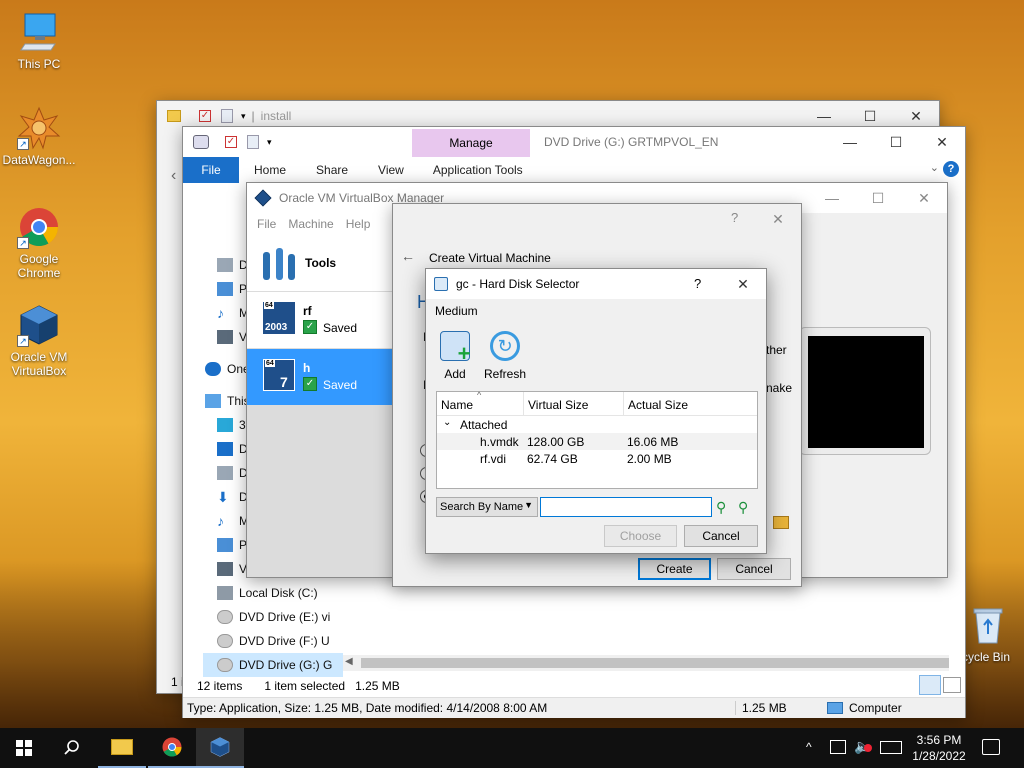 This screenshot has height=768, width=1024. I want to click on back-arrow-icon: ←, so click(408, 256).